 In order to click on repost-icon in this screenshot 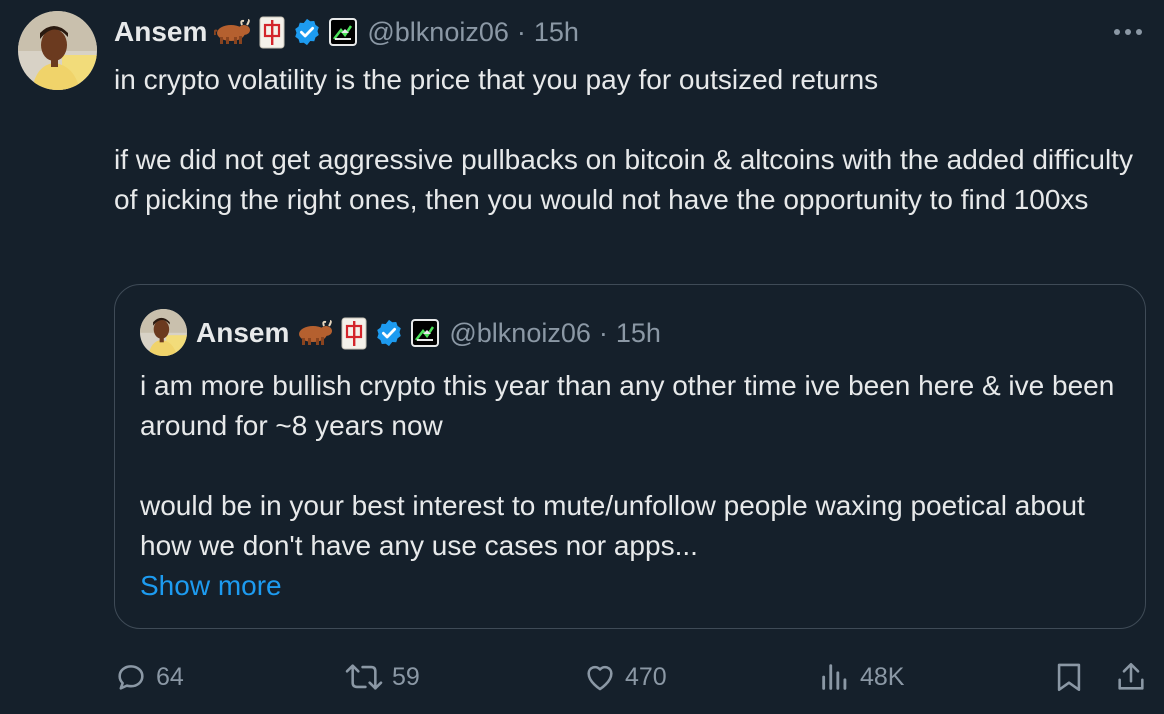, I will do `click(364, 677)`.